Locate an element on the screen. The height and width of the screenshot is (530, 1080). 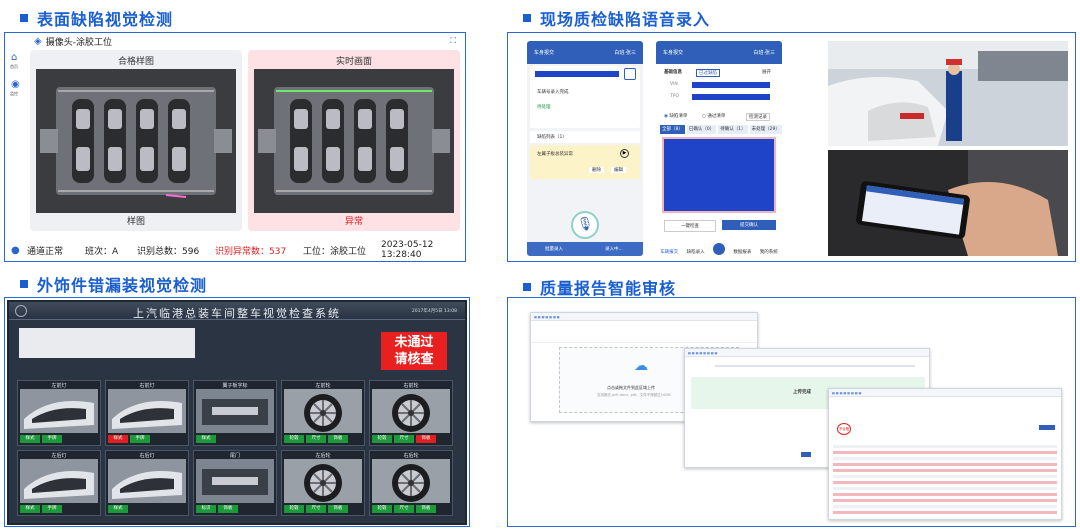
next-step-button is located at coordinates (806, 454).